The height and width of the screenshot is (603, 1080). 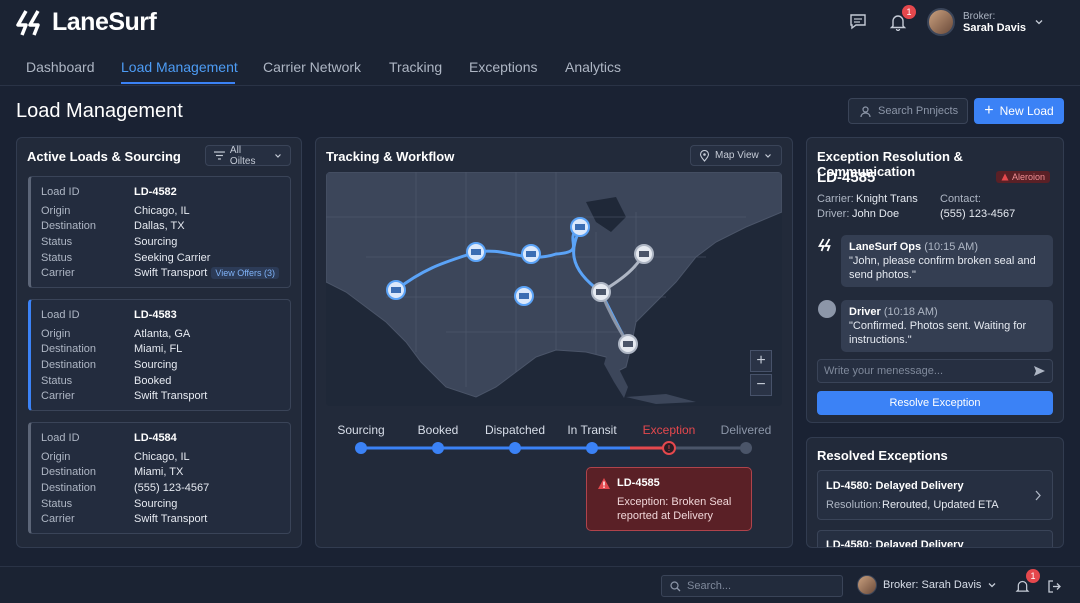 What do you see at coordinates (155, 192) in the screenshot?
I see `load-id: LD-4582` at bounding box center [155, 192].